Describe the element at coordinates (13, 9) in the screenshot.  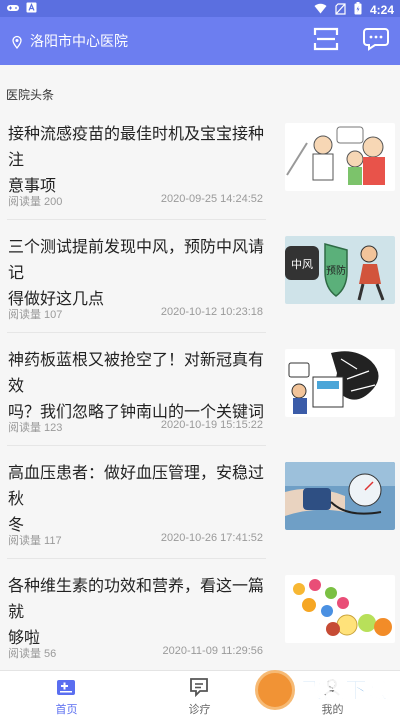
I see `gamepad-icon` at that location.